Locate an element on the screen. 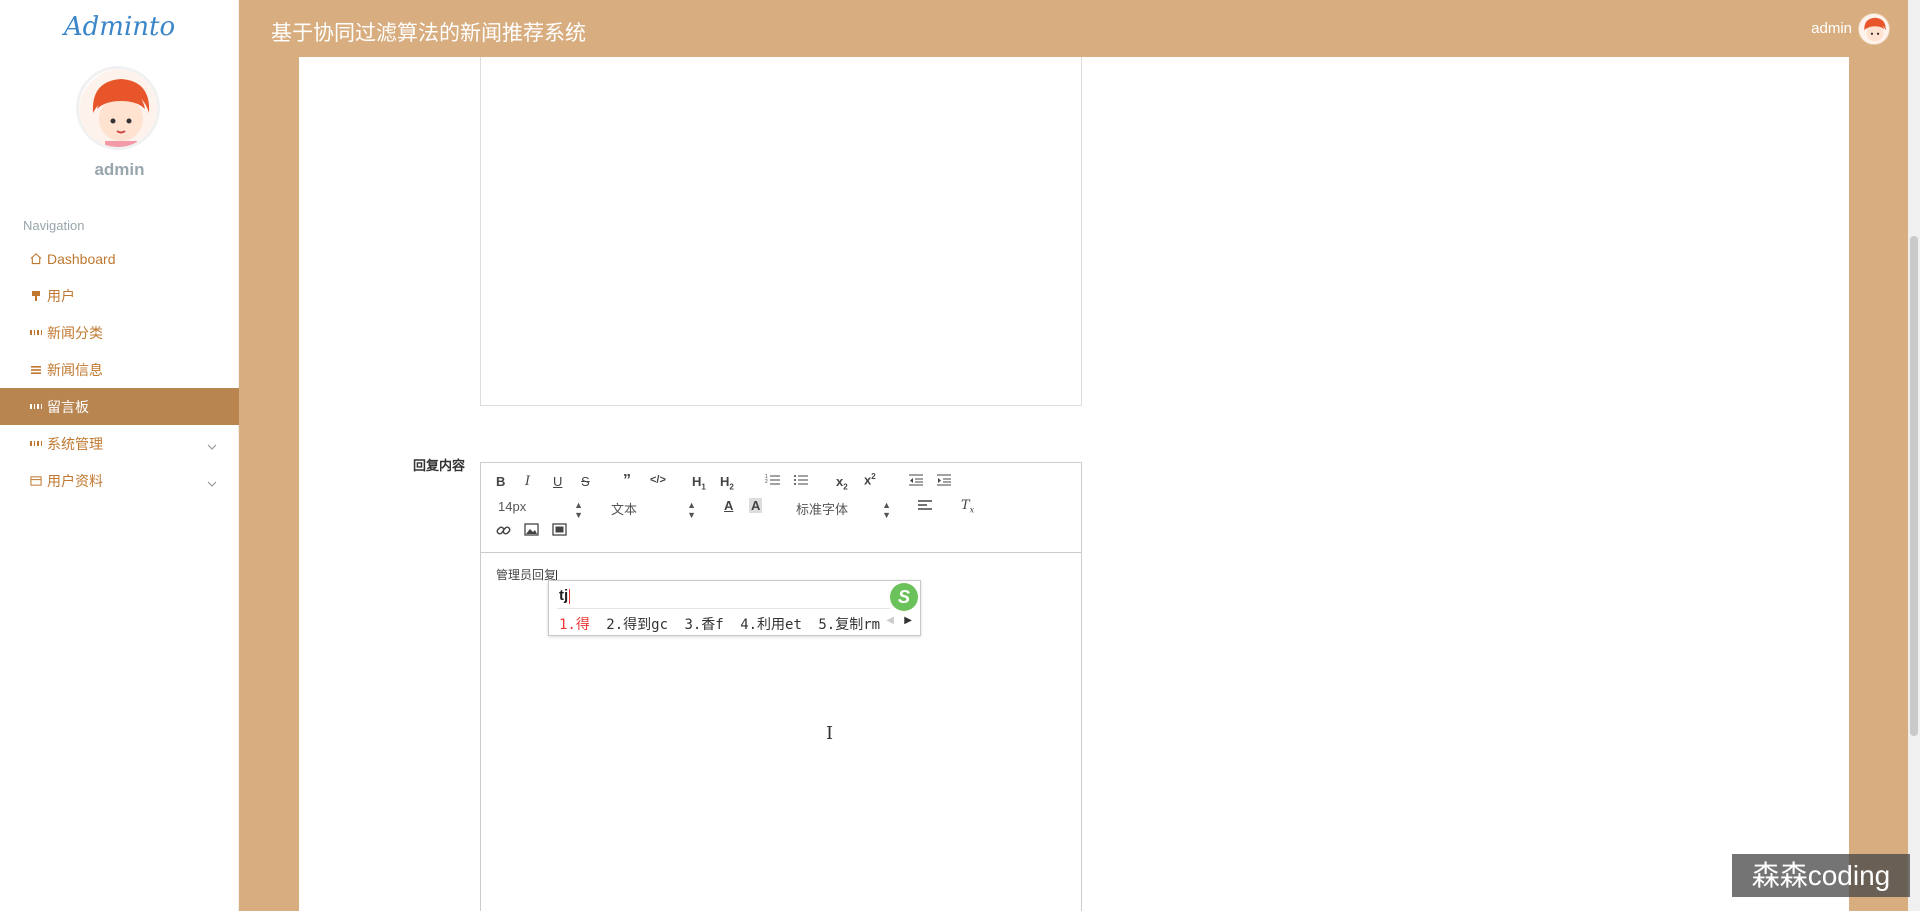 This screenshot has height=911, width=1920. code-block-button: </> is located at coordinates (658, 480).